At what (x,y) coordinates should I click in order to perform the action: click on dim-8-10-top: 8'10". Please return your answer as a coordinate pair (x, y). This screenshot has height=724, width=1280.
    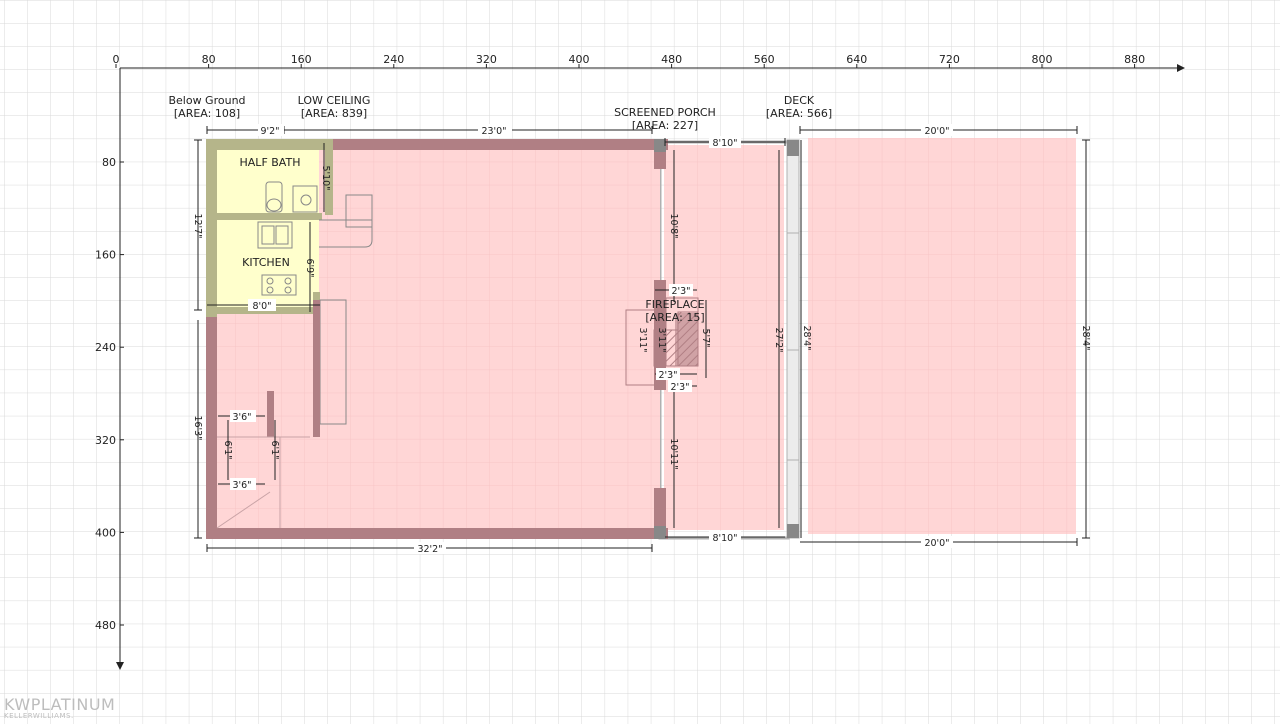
    Looking at the image, I should click on (724, 143).